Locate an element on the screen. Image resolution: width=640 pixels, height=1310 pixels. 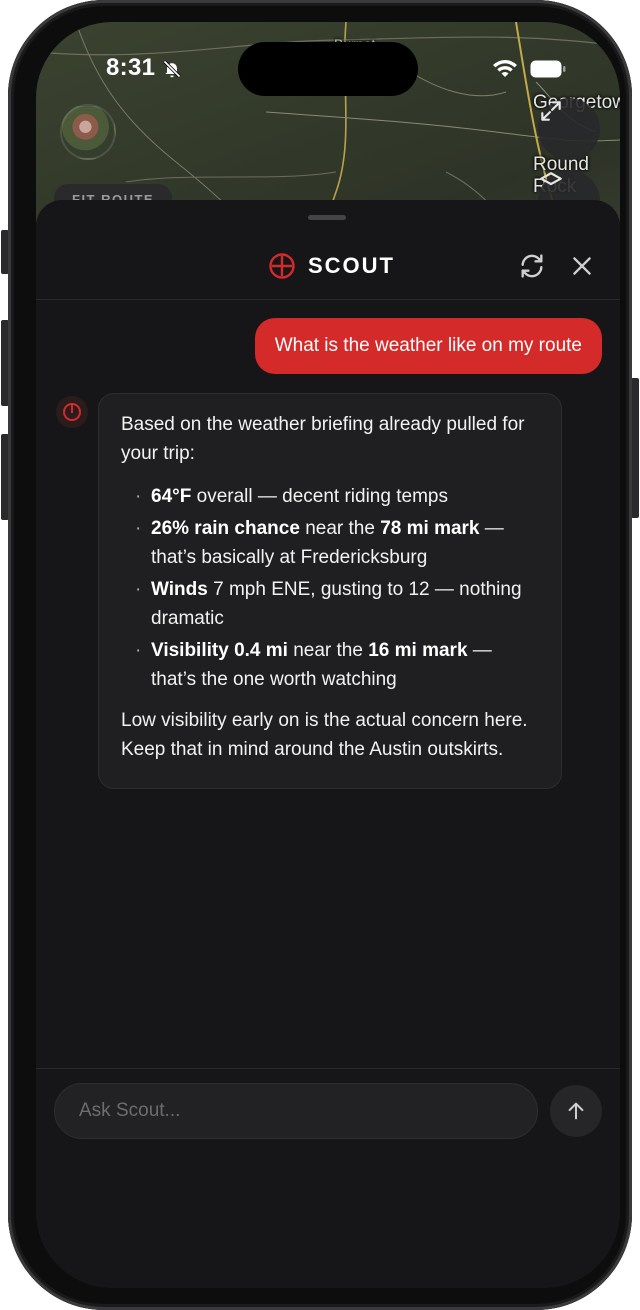
sheet-header: SCOUT is located at coordinates (328, 264).